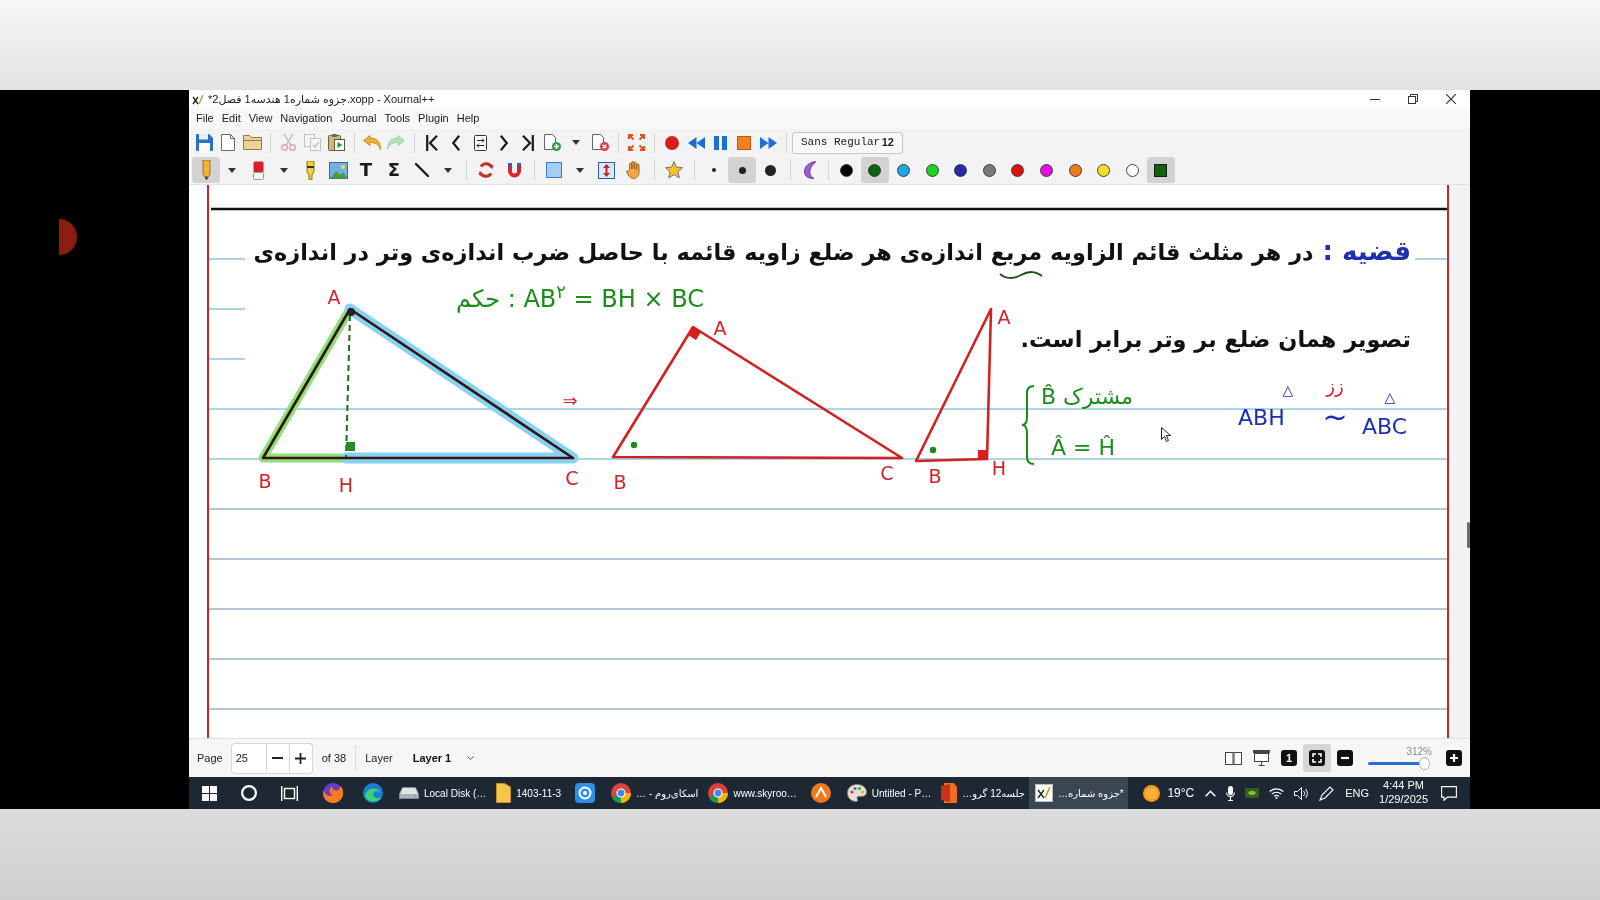 This screenshot has height=900, width=1600. I want to click on handwritten-formula: ABC, so click(1385, 427).